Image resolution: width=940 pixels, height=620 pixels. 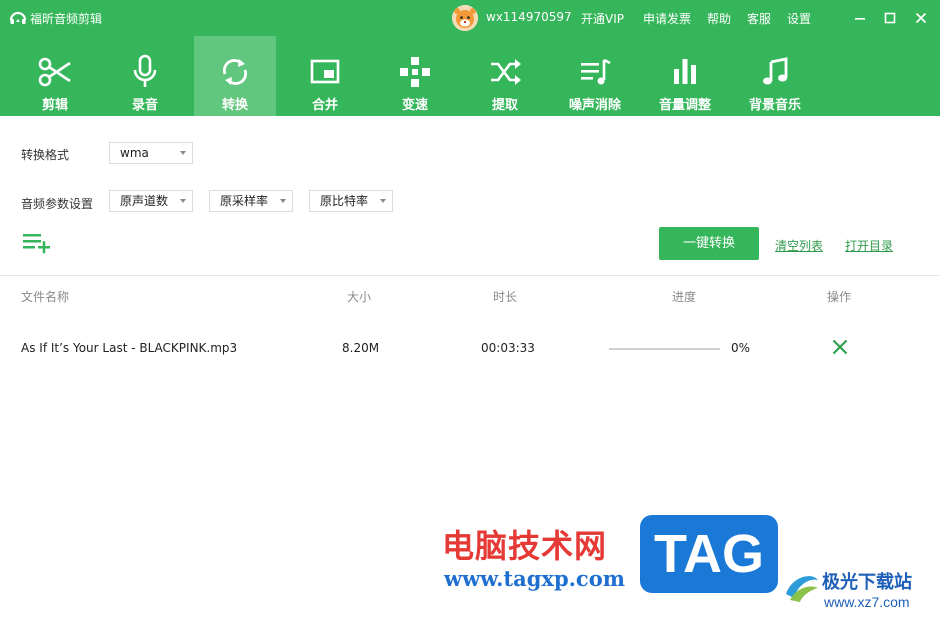 I want to click on title-bar: 福昕音频剪辑 wx114970597 开通VIP 申请发票 帮助 客服 设置, so click(x=470, y=18).